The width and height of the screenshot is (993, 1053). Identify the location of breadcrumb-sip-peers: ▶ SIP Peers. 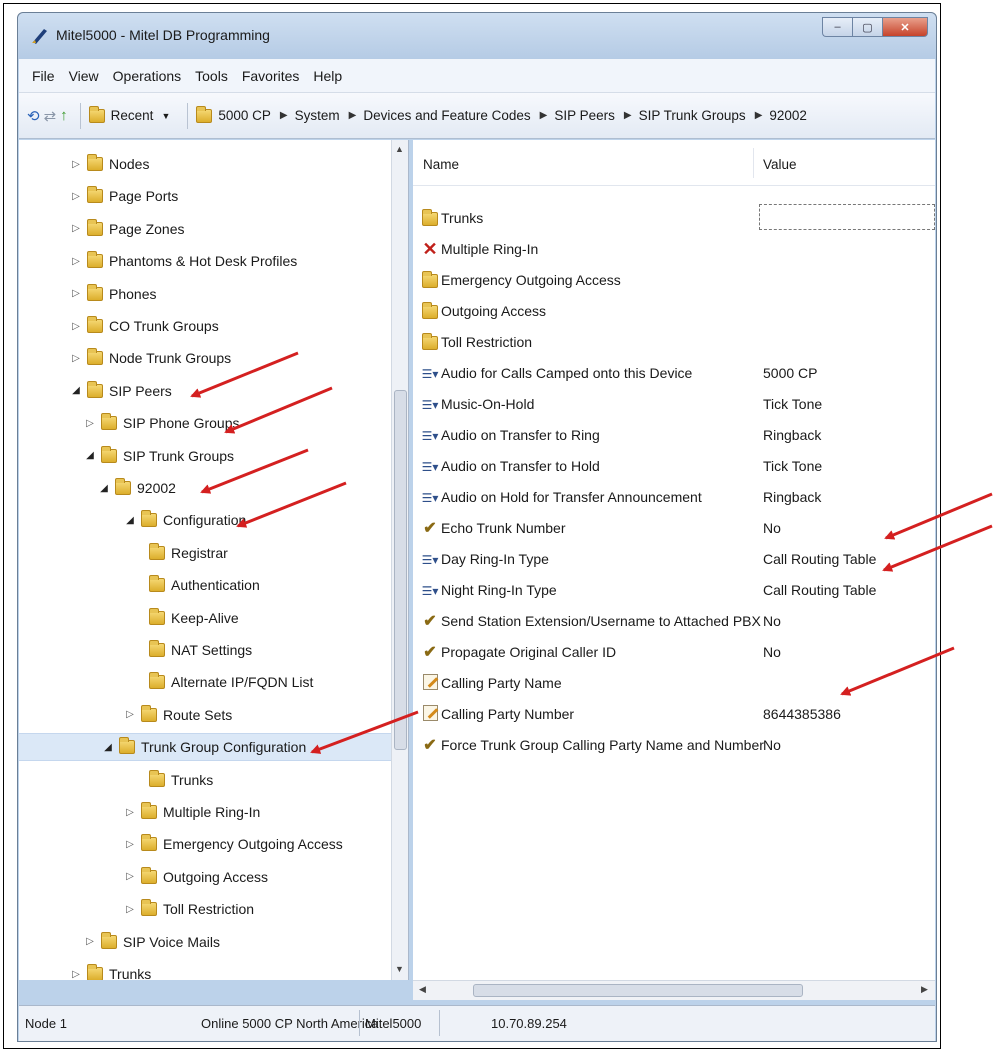
(577, 115).